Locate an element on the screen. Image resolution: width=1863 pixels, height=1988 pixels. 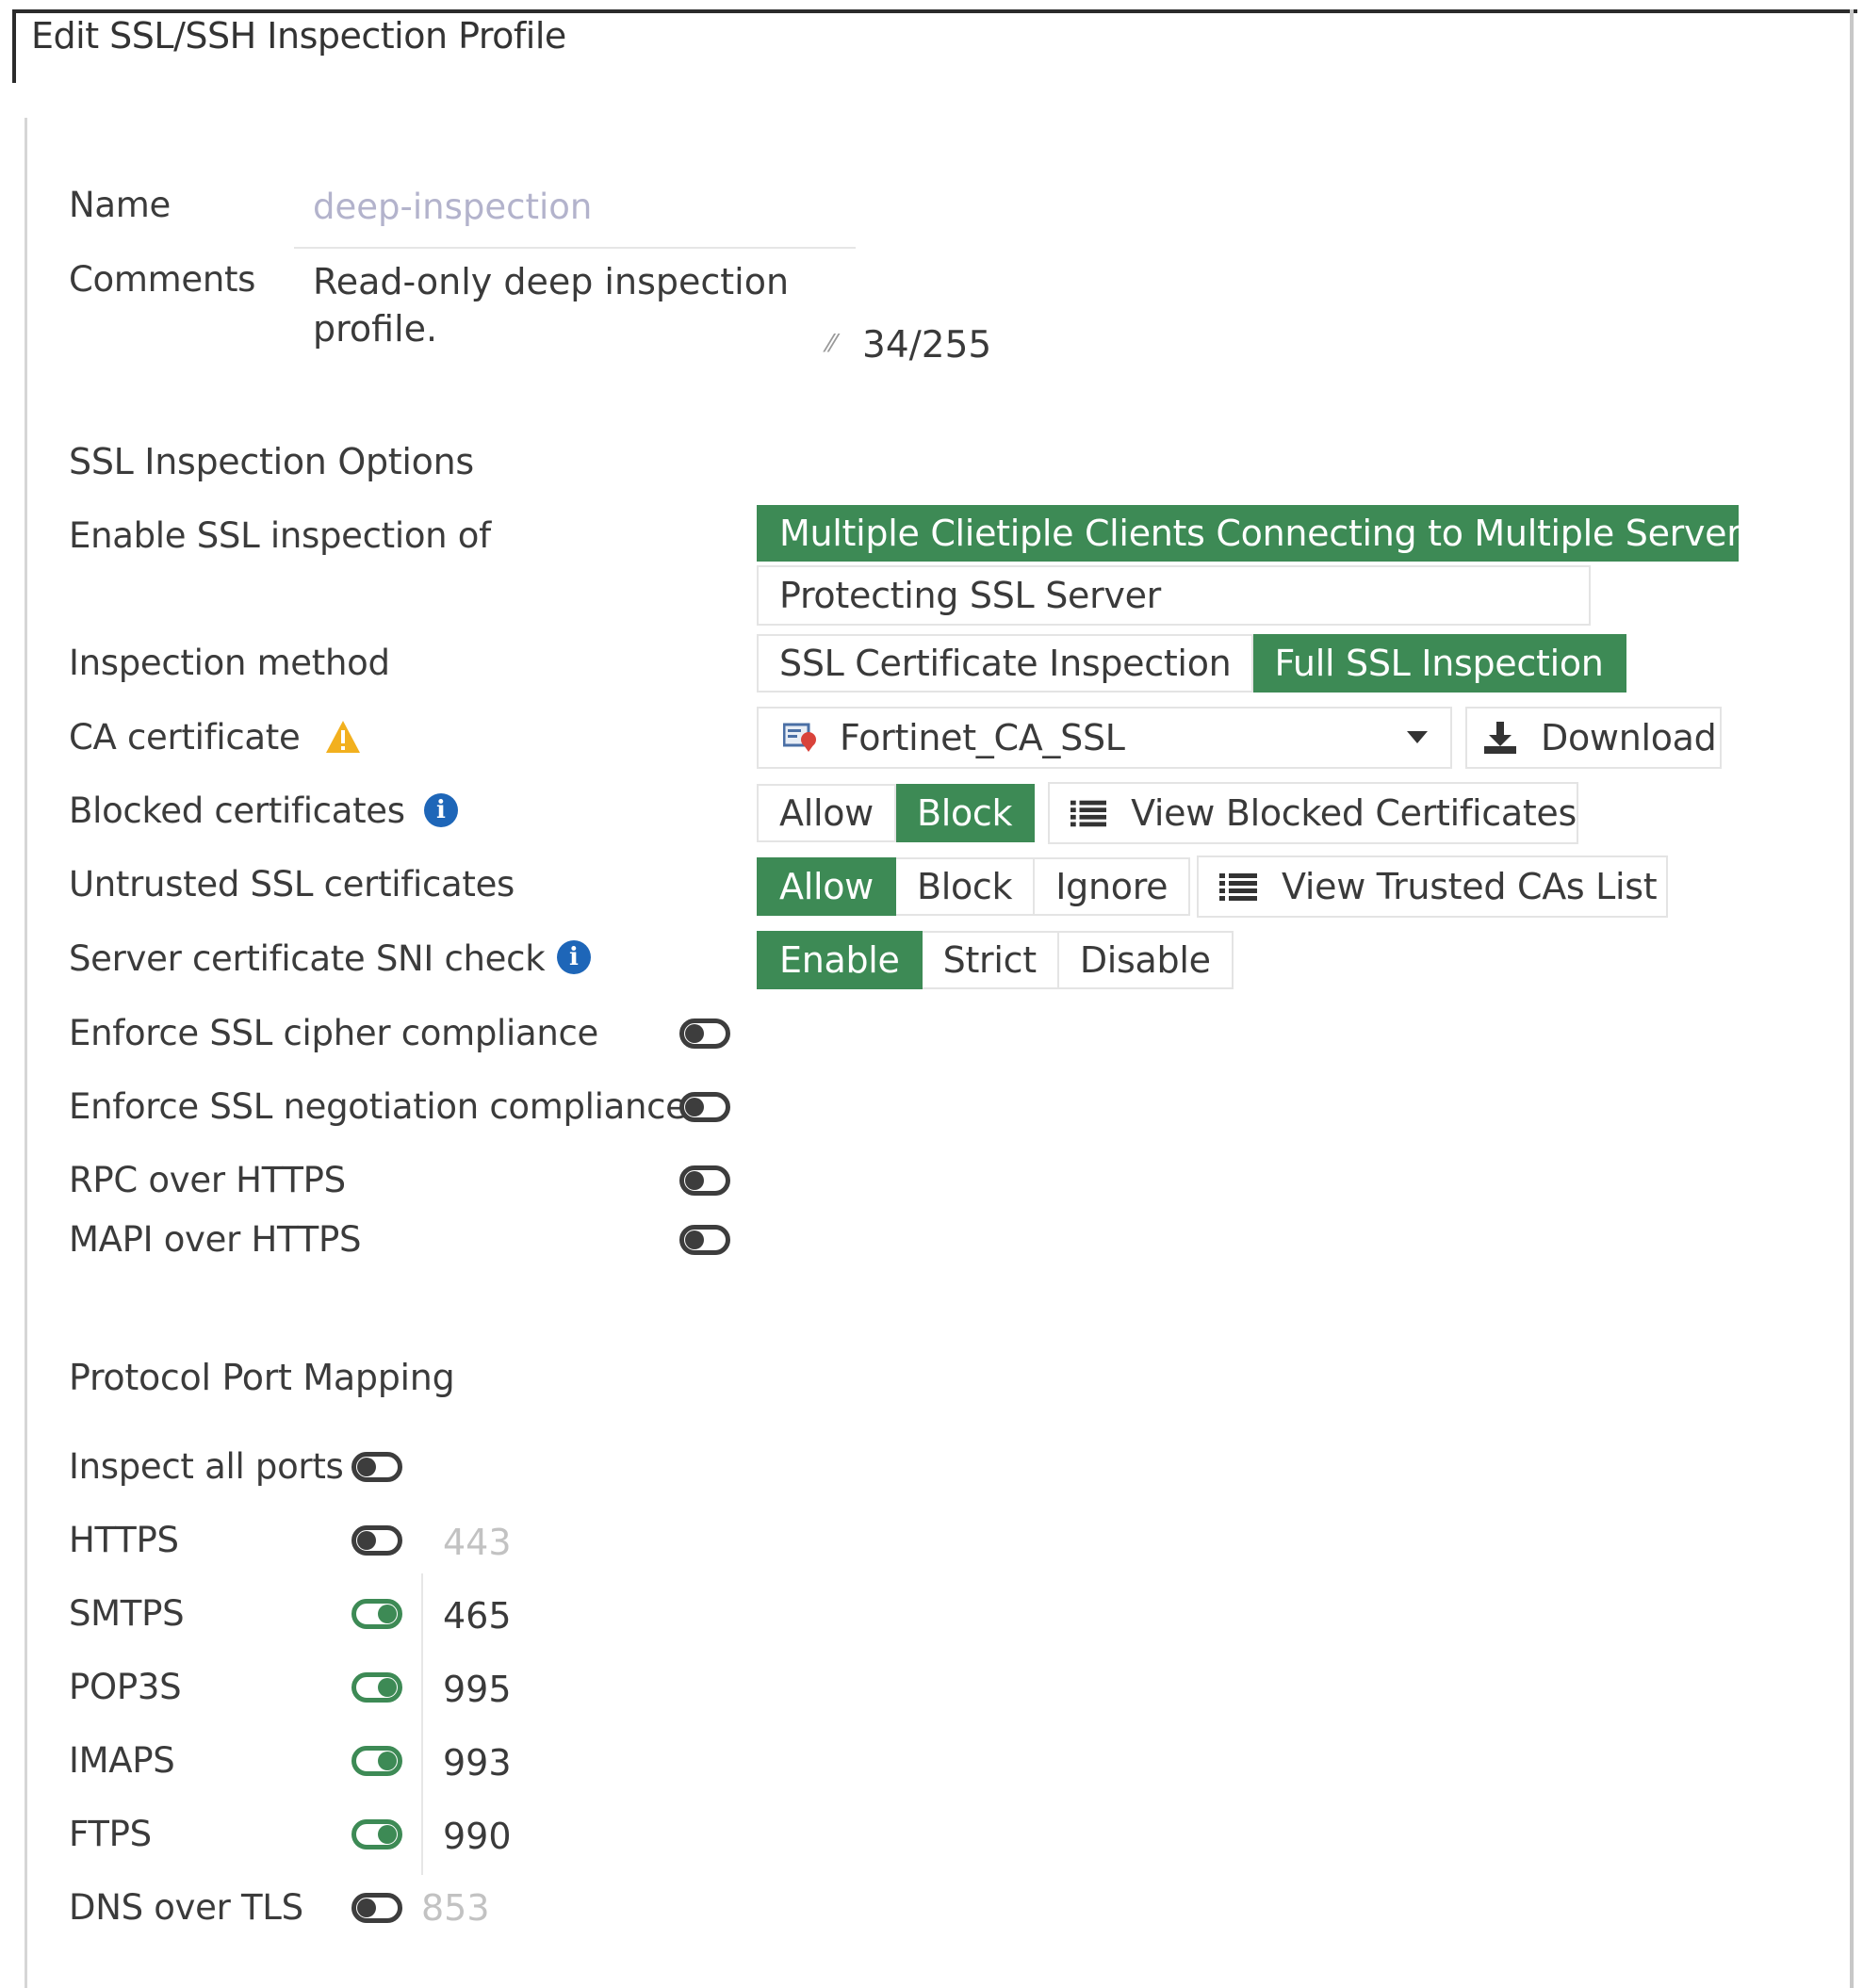
untrusted-certificates-block: Block is located at coordinates (965, 886).